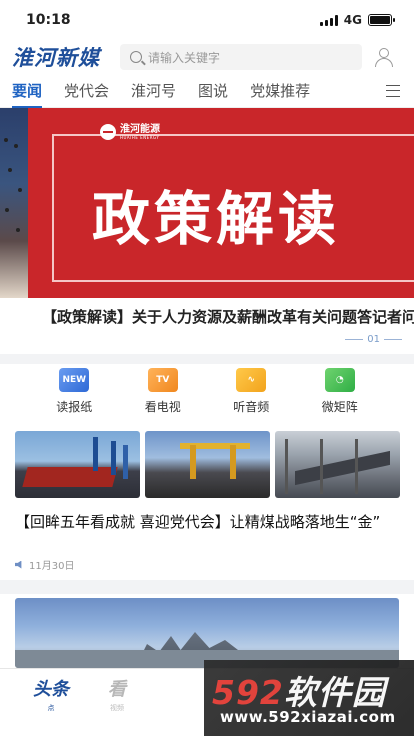 The width and height of the screenshot is (414, 736). Describe the element at coordinates (74, 395) in the screenshot. I see `quick-link-newspaper: NEW 读报纸` at that location.